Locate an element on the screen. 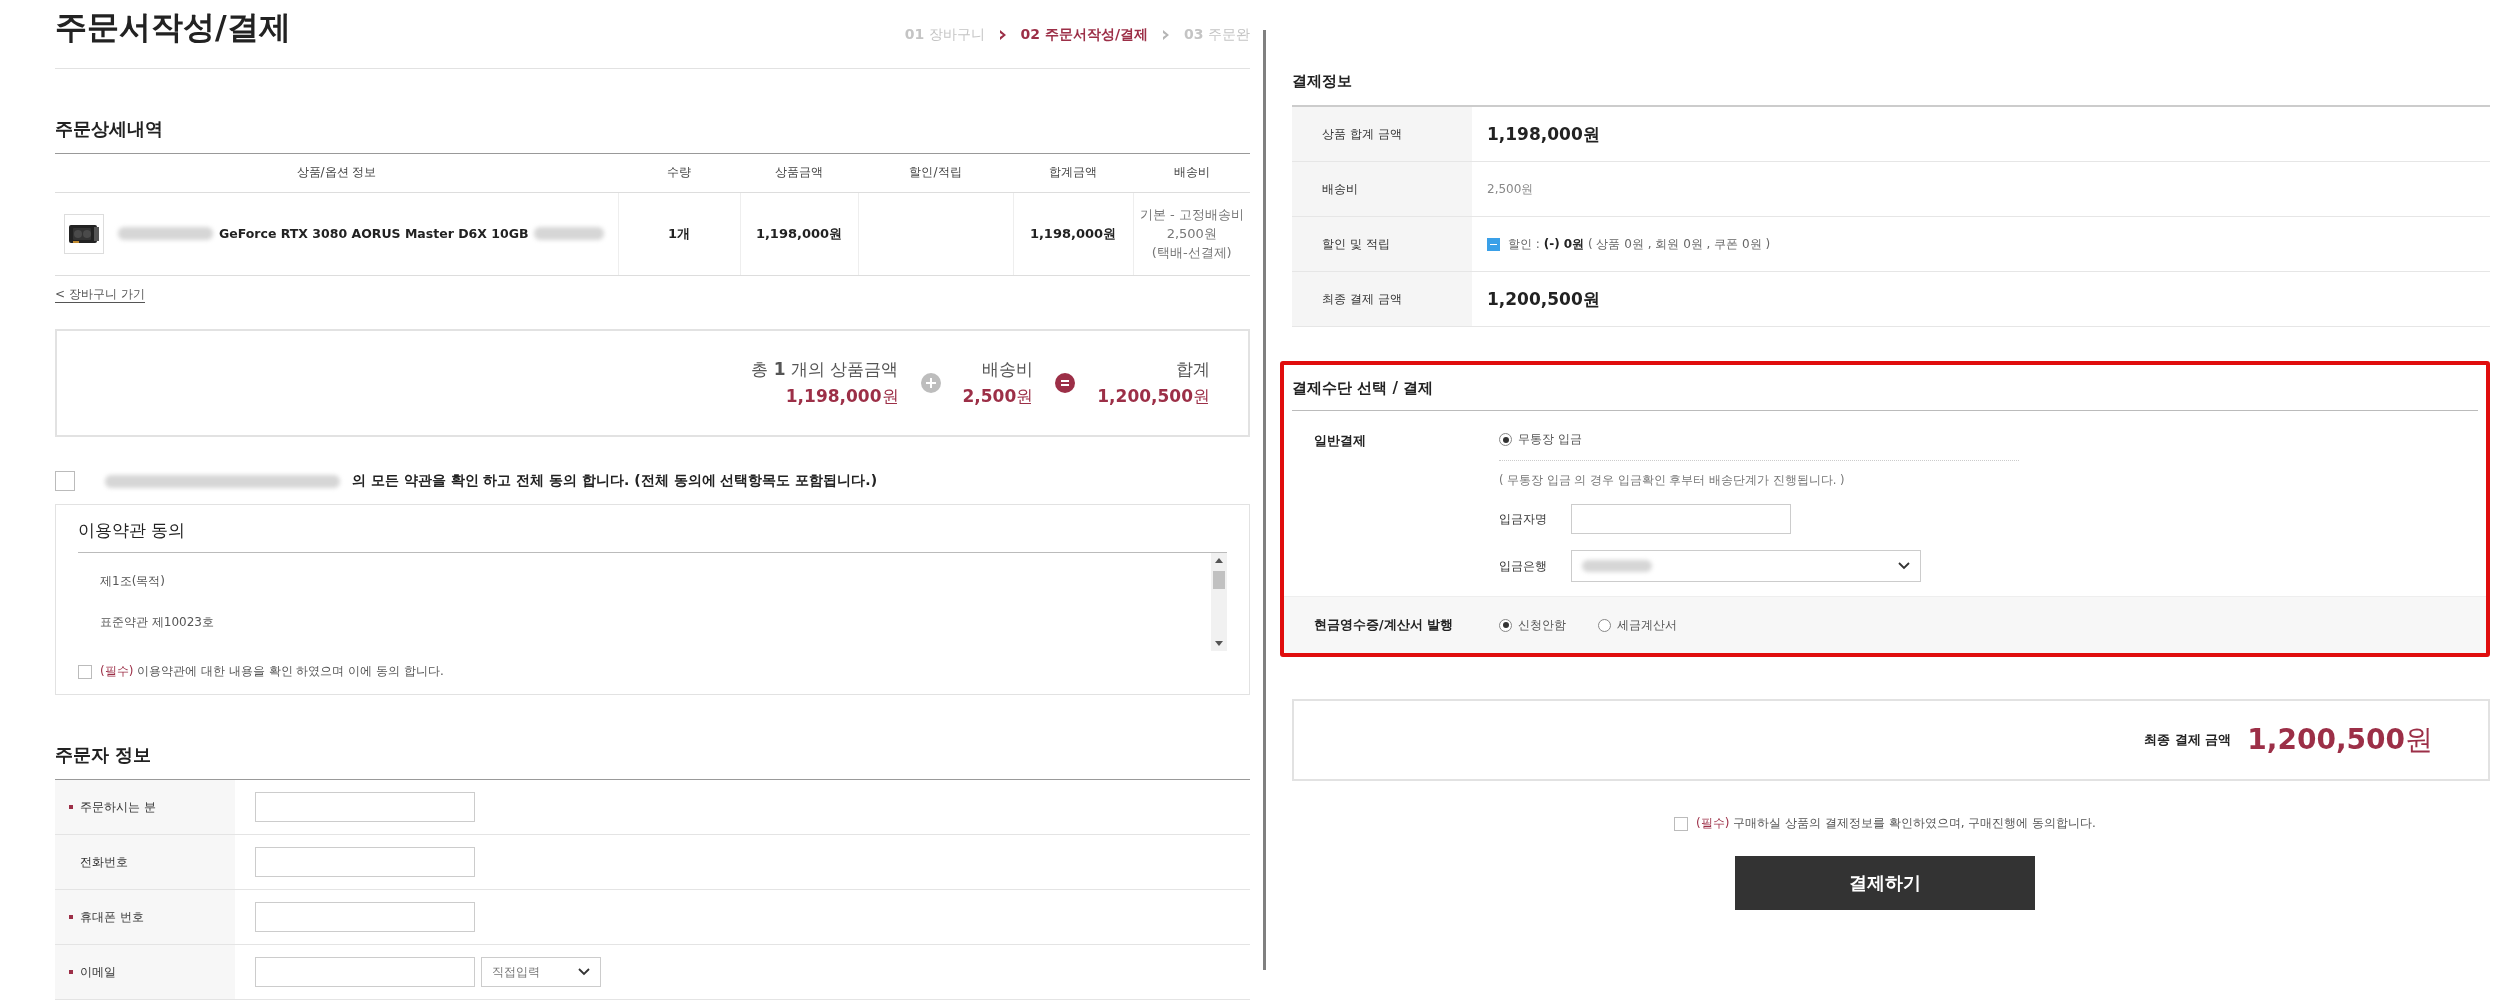  summary-label: 총 1 개의 상품금액 is located at coordinates (825, 369).